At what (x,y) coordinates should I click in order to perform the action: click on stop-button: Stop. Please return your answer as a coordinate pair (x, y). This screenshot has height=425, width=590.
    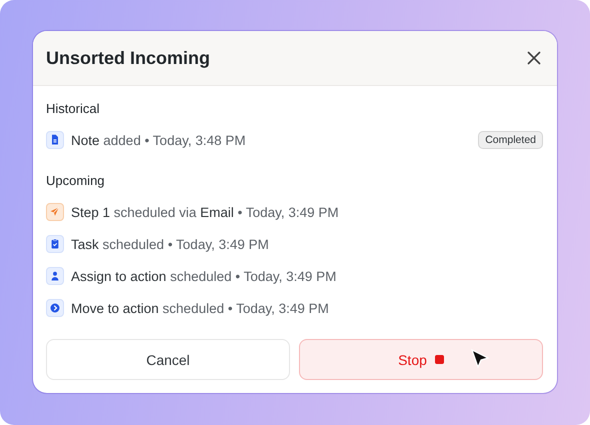
    Looking at the image, I should click on (421, 359).